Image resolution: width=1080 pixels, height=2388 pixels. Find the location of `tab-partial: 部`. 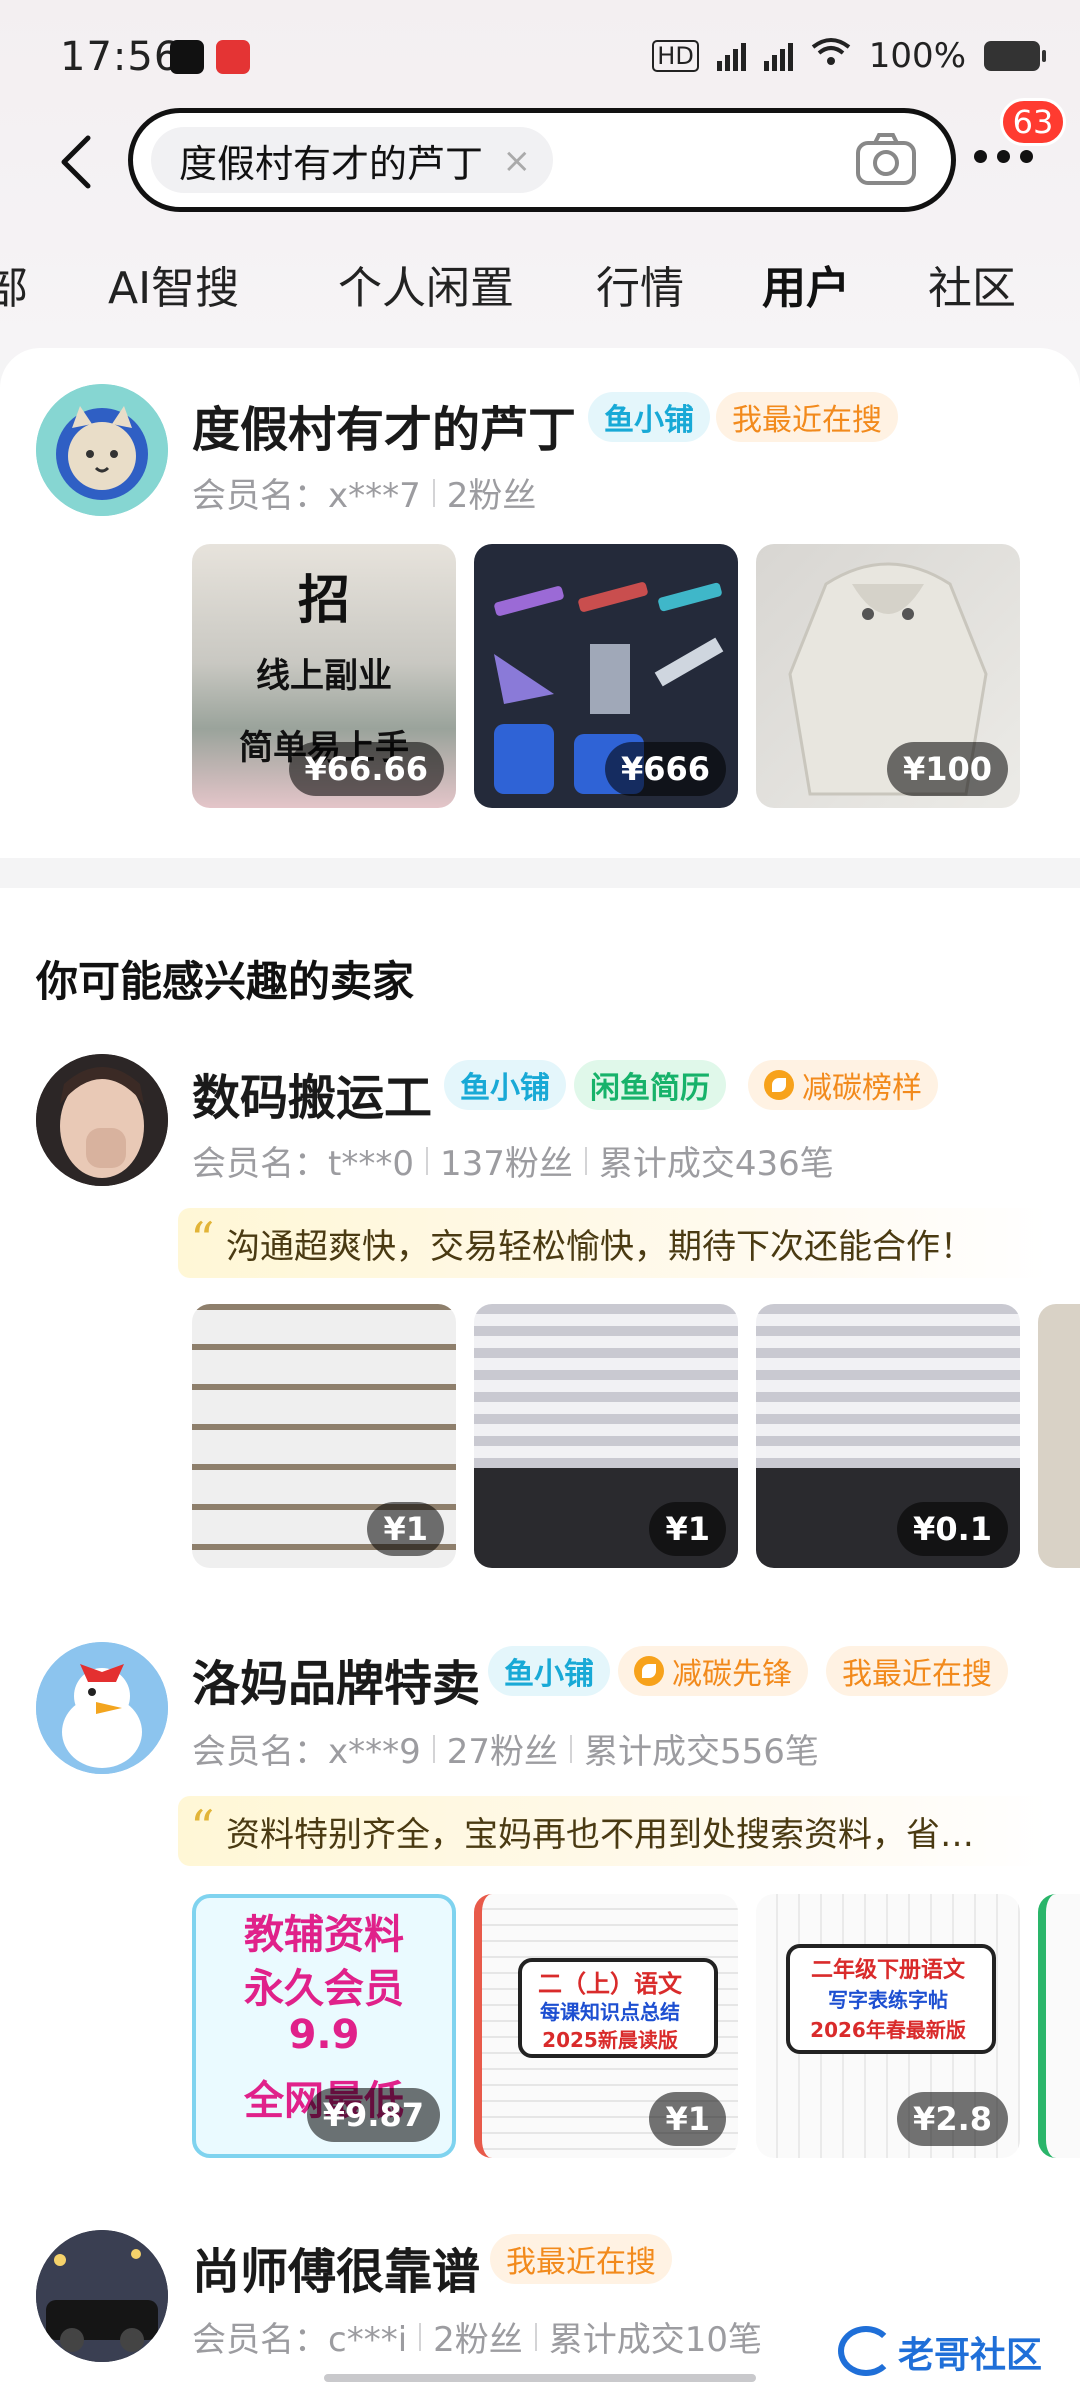

tab-partial: 部 is located at coordinates (14, 284).